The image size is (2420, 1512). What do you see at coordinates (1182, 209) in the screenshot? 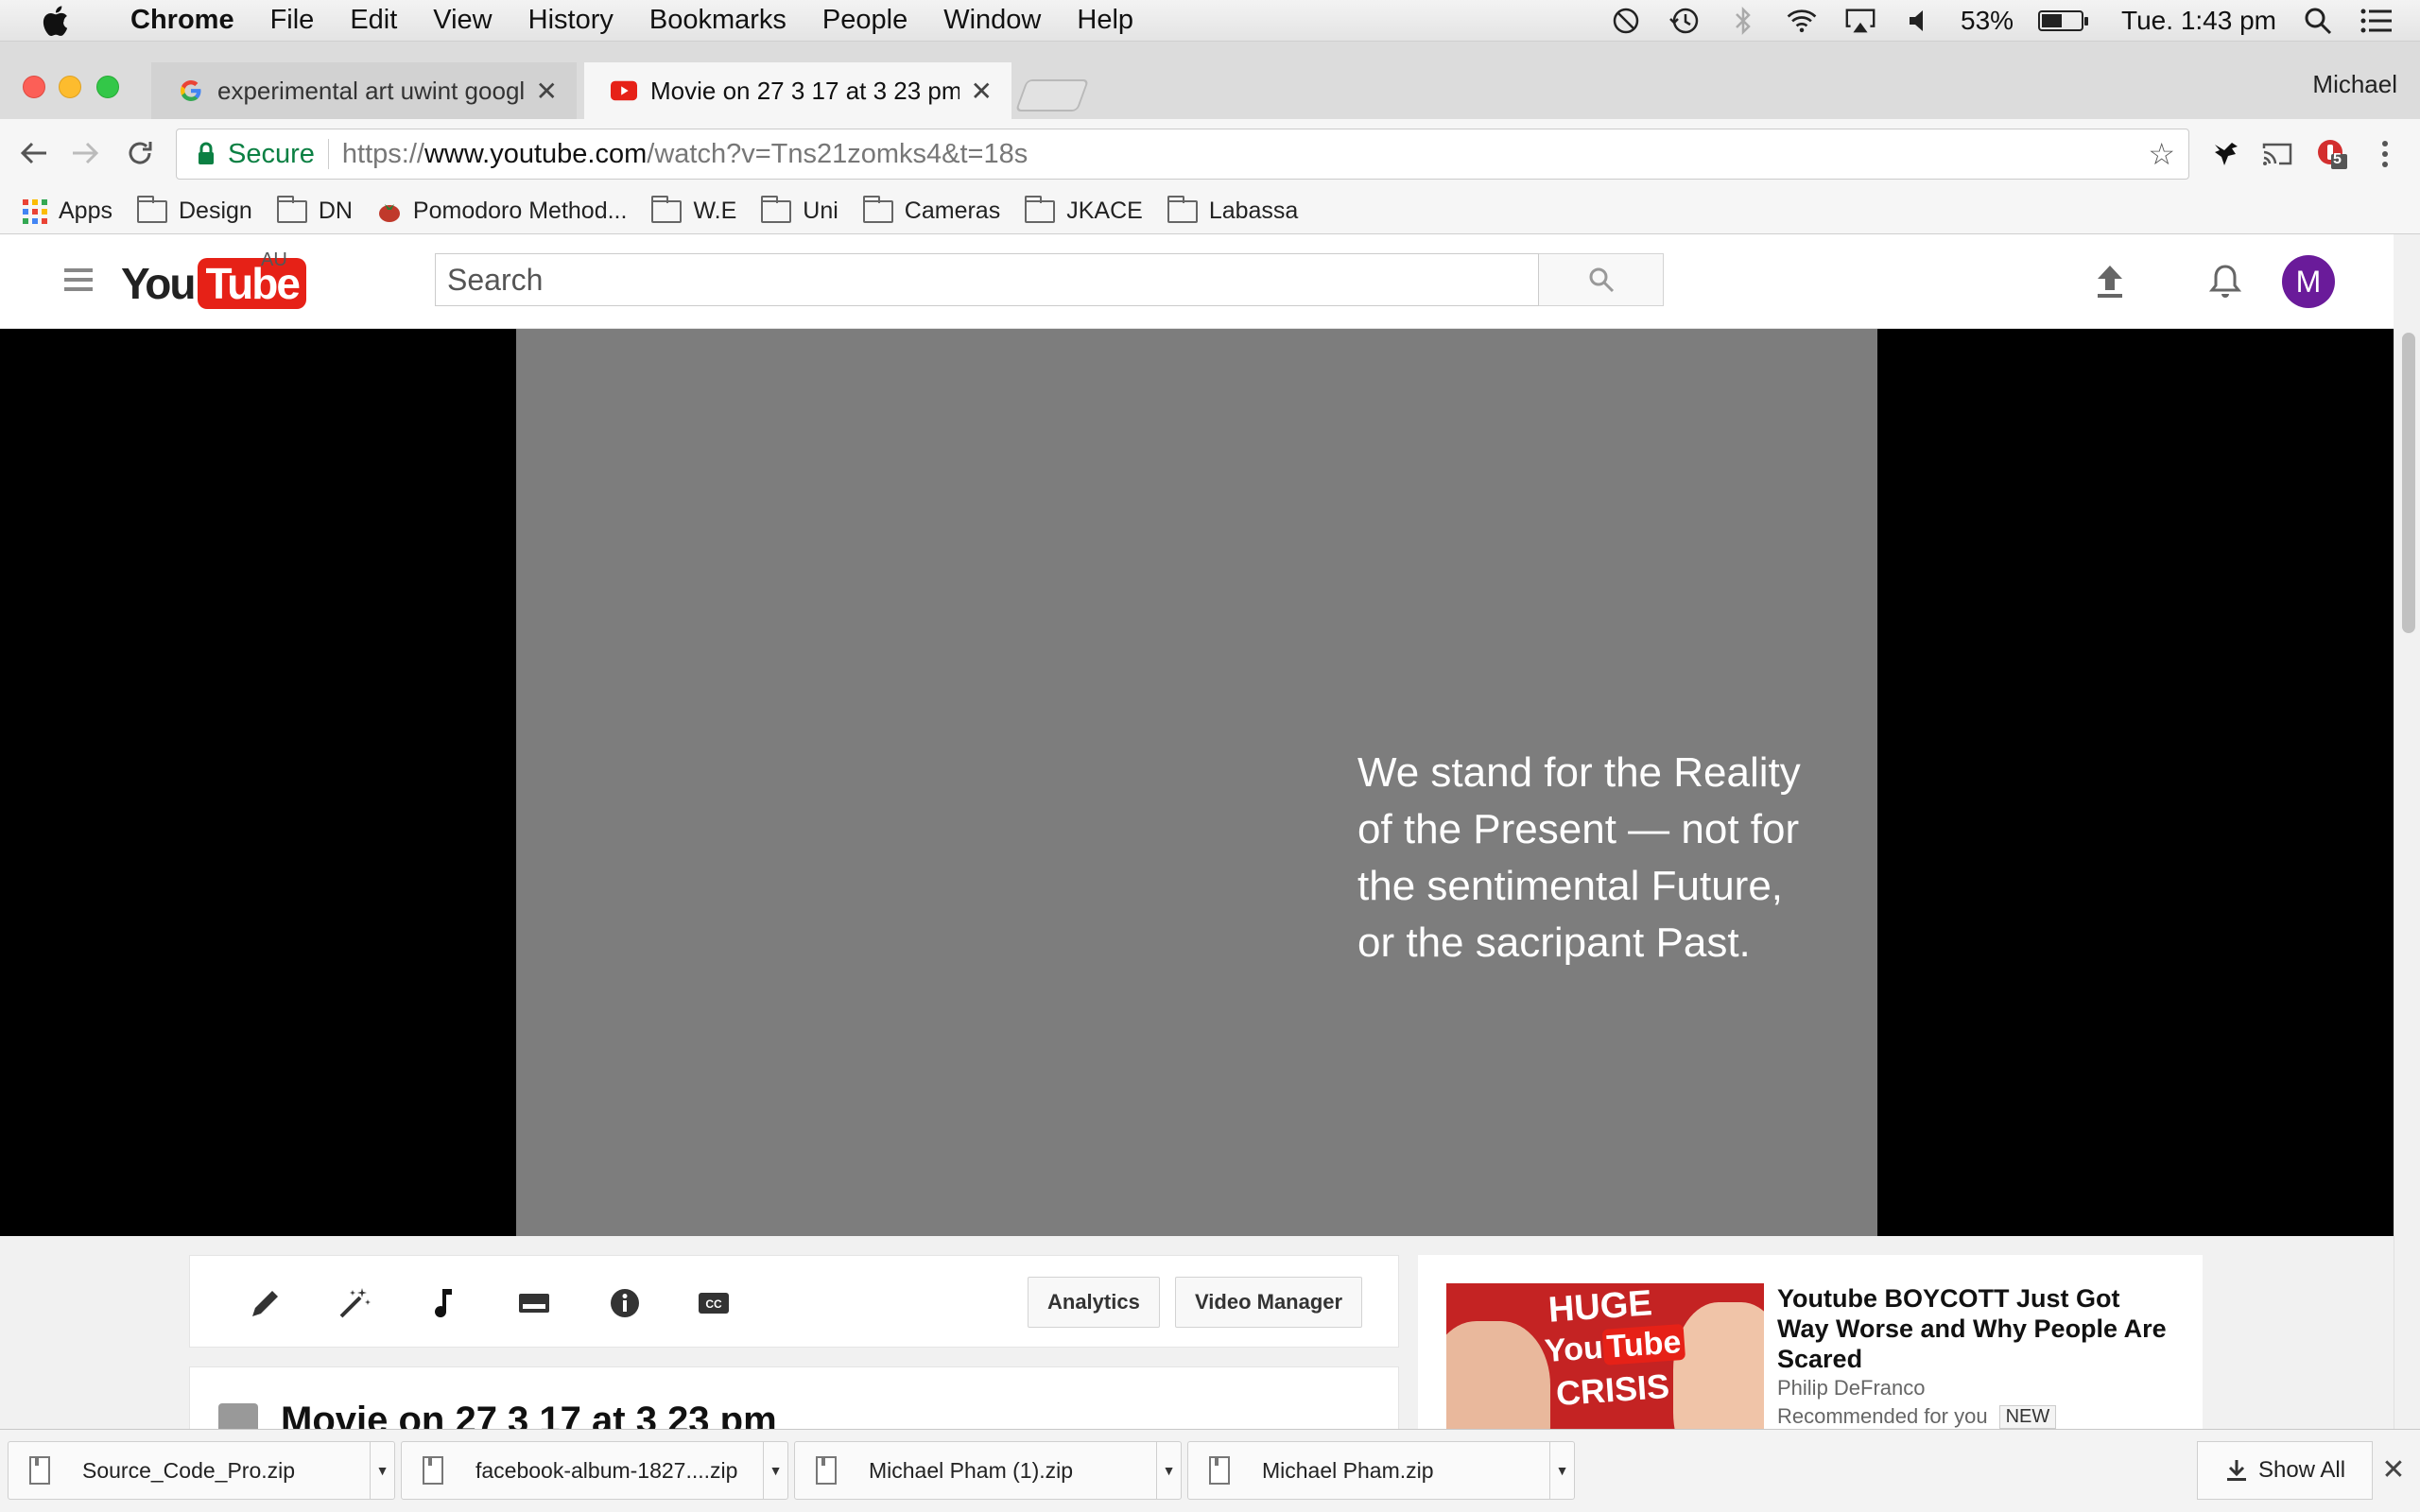
I see `folder-icon` at bounding box center [1182, 209].